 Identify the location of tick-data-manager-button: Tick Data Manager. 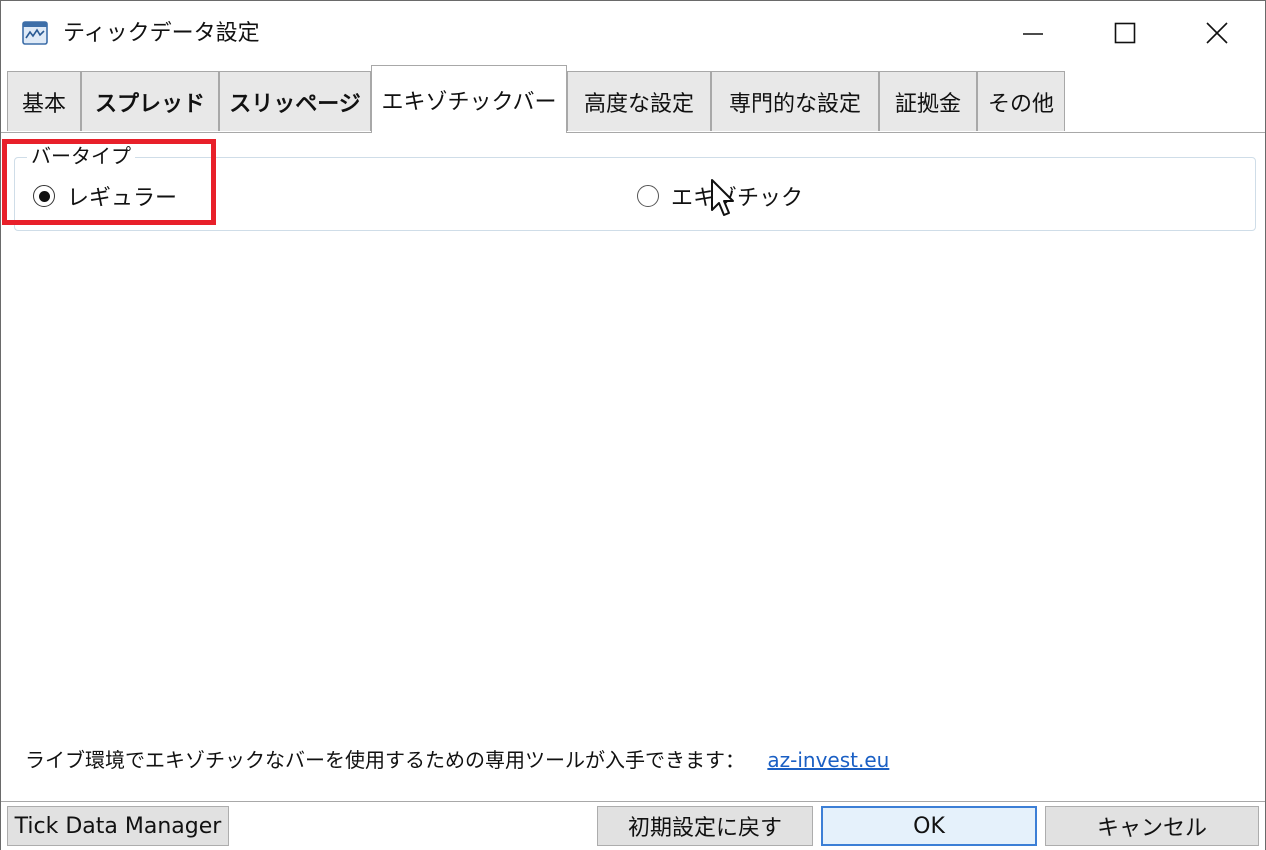
(118, 826).